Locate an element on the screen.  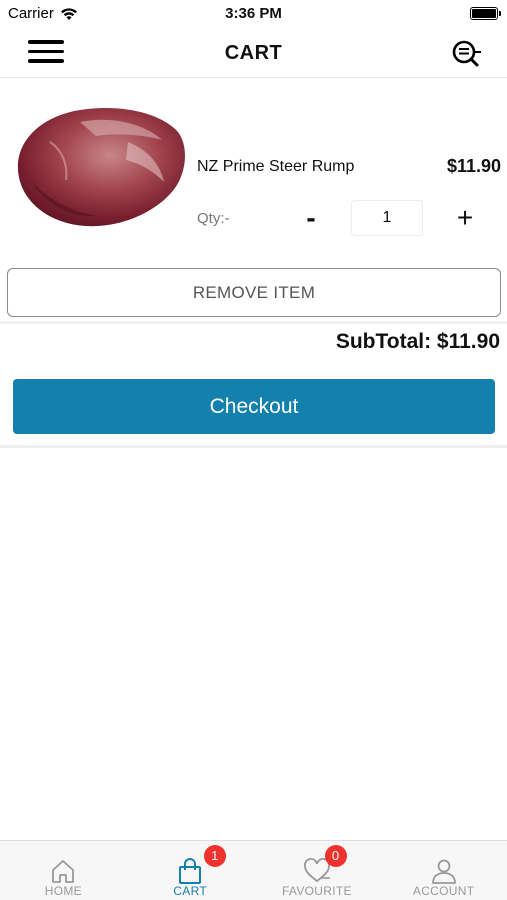
tab-account: ACCOUNT is located at coordinates (443, 870).